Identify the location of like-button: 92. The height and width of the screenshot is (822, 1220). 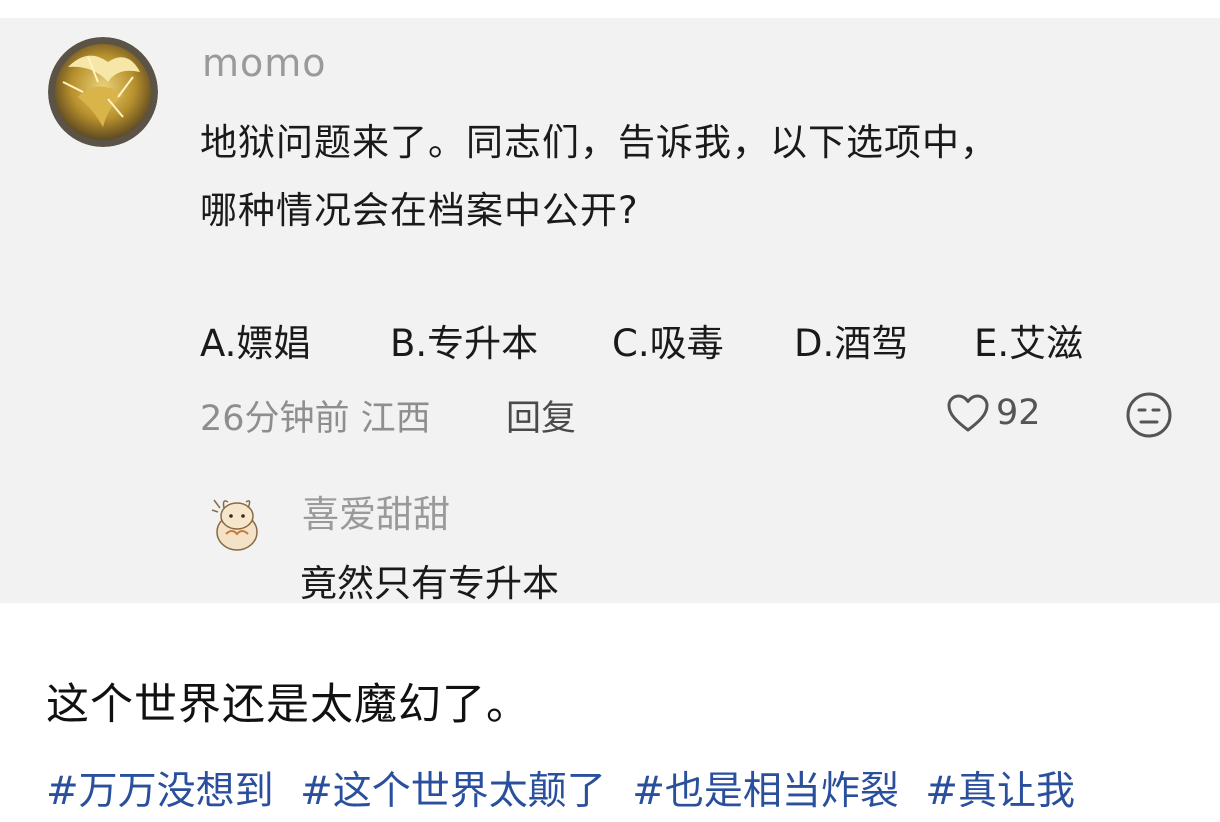
(993, 413).